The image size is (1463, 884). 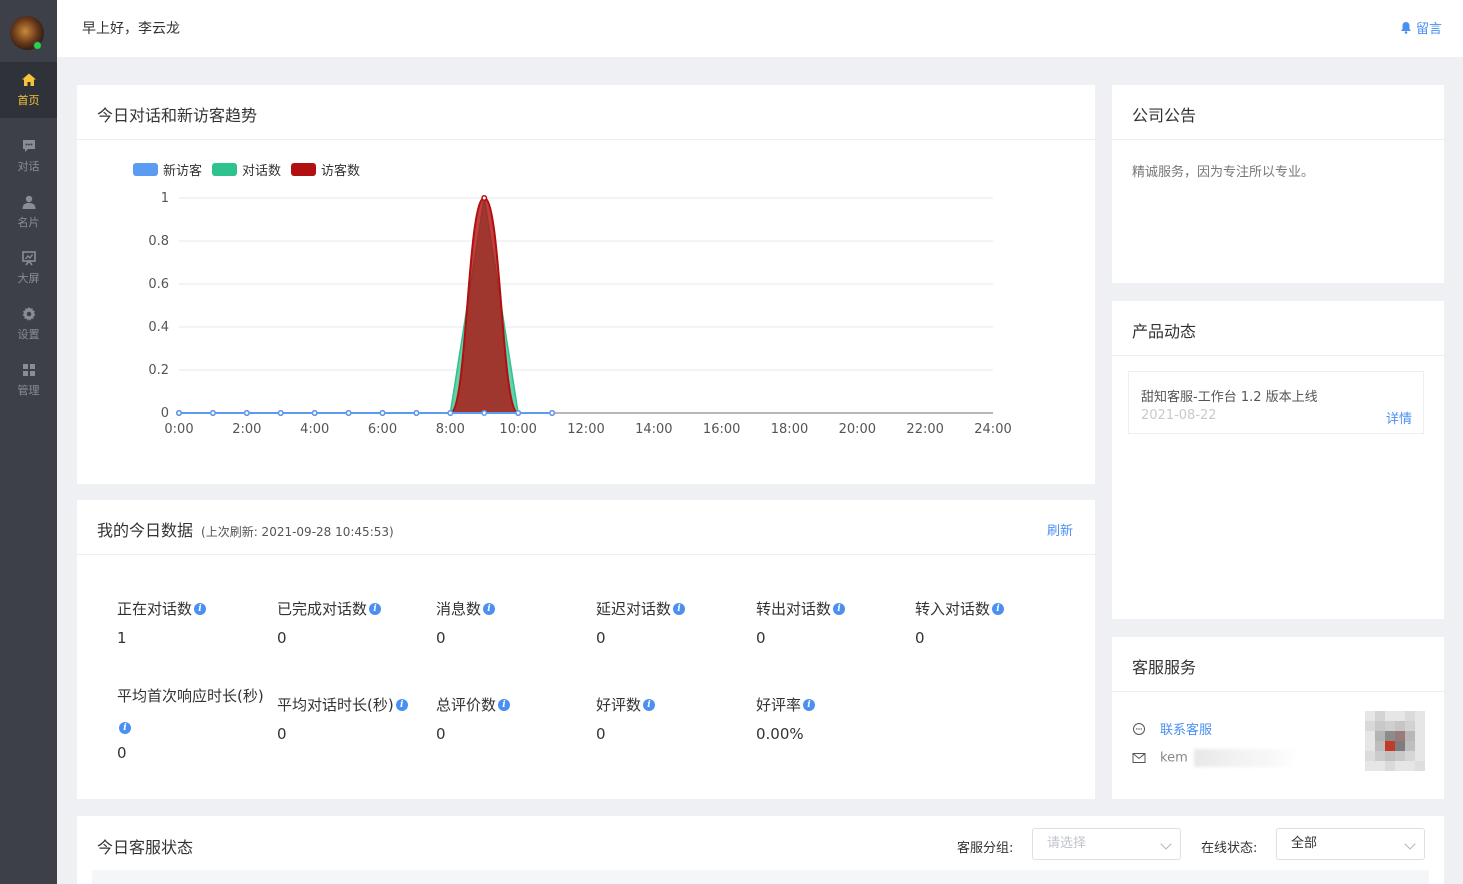 What do you see at coordinates (924, 429) in the screenshot?
I see `x-tick-label: 22:00` at bounding box center [924, 429].